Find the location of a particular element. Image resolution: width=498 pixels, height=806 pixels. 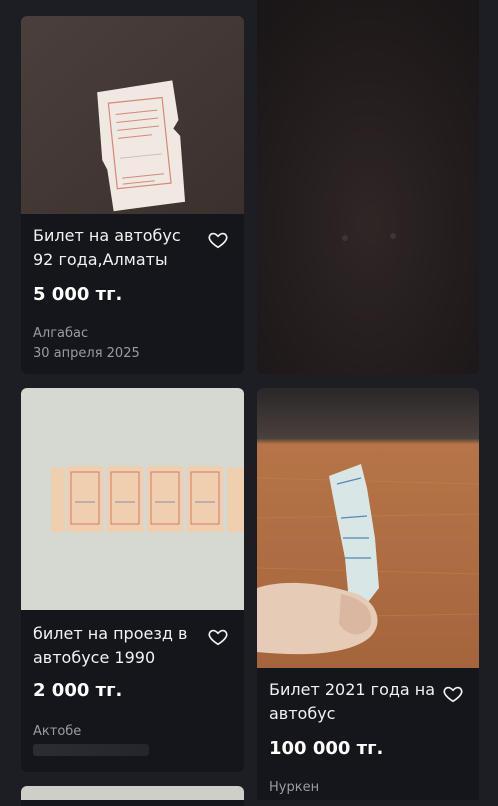

listing-location: Актобе is located at coordinates (57, 731).